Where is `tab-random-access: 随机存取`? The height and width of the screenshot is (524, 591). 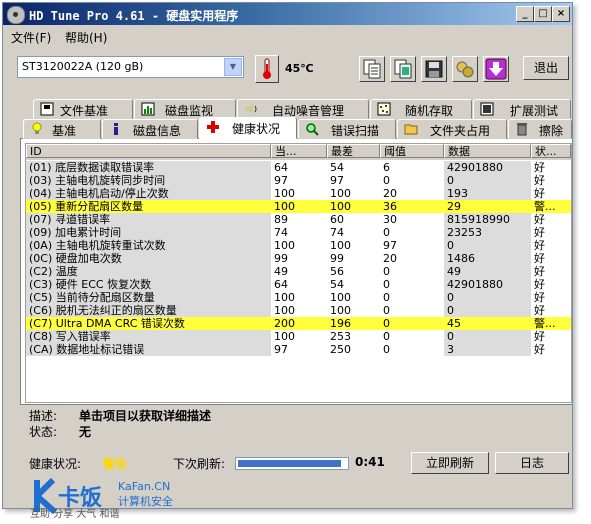 tab-random-access: 随机存取 is located at coordinates (421, 109).